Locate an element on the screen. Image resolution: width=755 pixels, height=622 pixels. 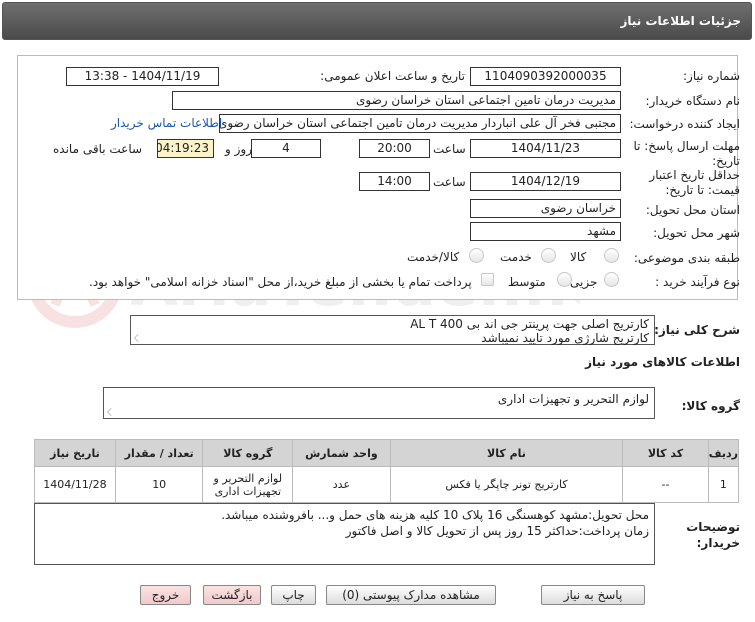
page-title: جزئیات اطلاعات نیاز is located at coordinates (680, 21).